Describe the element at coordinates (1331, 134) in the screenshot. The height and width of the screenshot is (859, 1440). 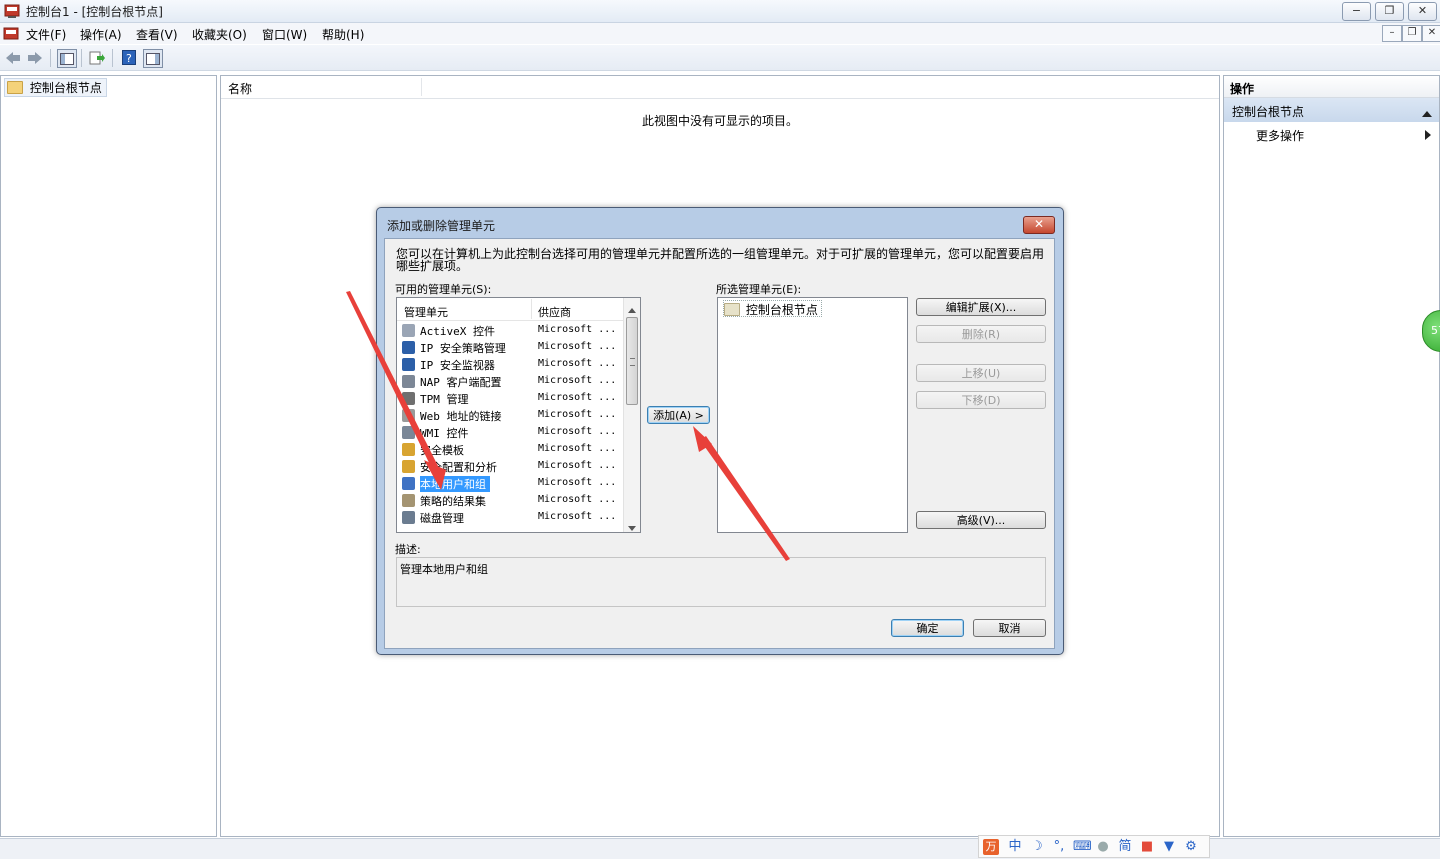
I see `more-actions-item: 更多操作` at that location.